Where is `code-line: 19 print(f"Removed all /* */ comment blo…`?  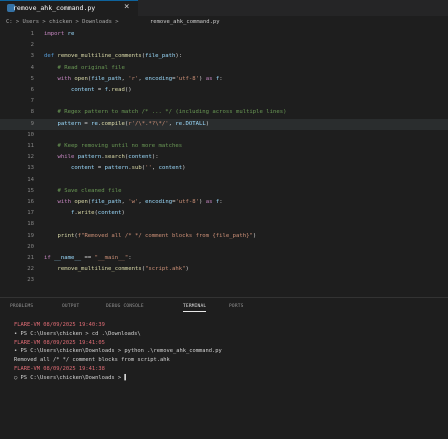 code-line: 19 print(f"Removed all /* */ comment blo… is located at coordinates (224, 236).